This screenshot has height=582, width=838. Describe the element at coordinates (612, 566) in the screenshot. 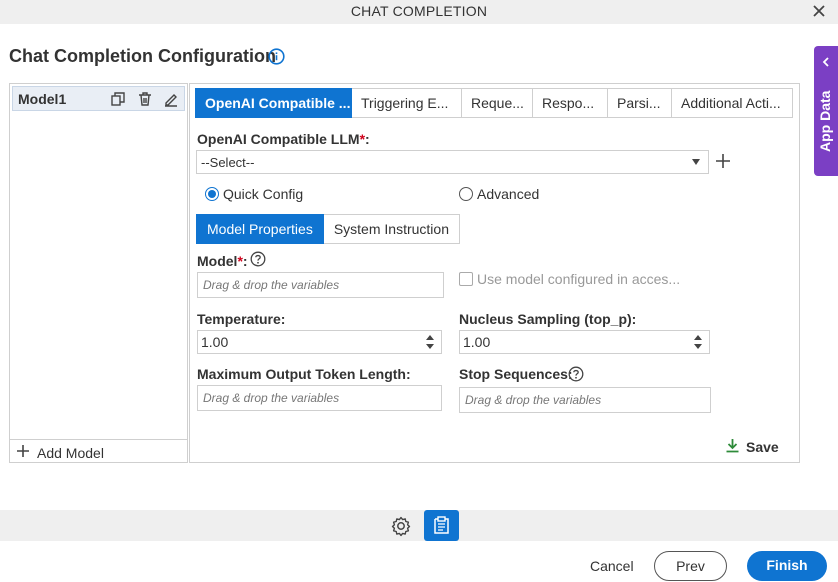

I see `cancel-button: Cancel` at that location.